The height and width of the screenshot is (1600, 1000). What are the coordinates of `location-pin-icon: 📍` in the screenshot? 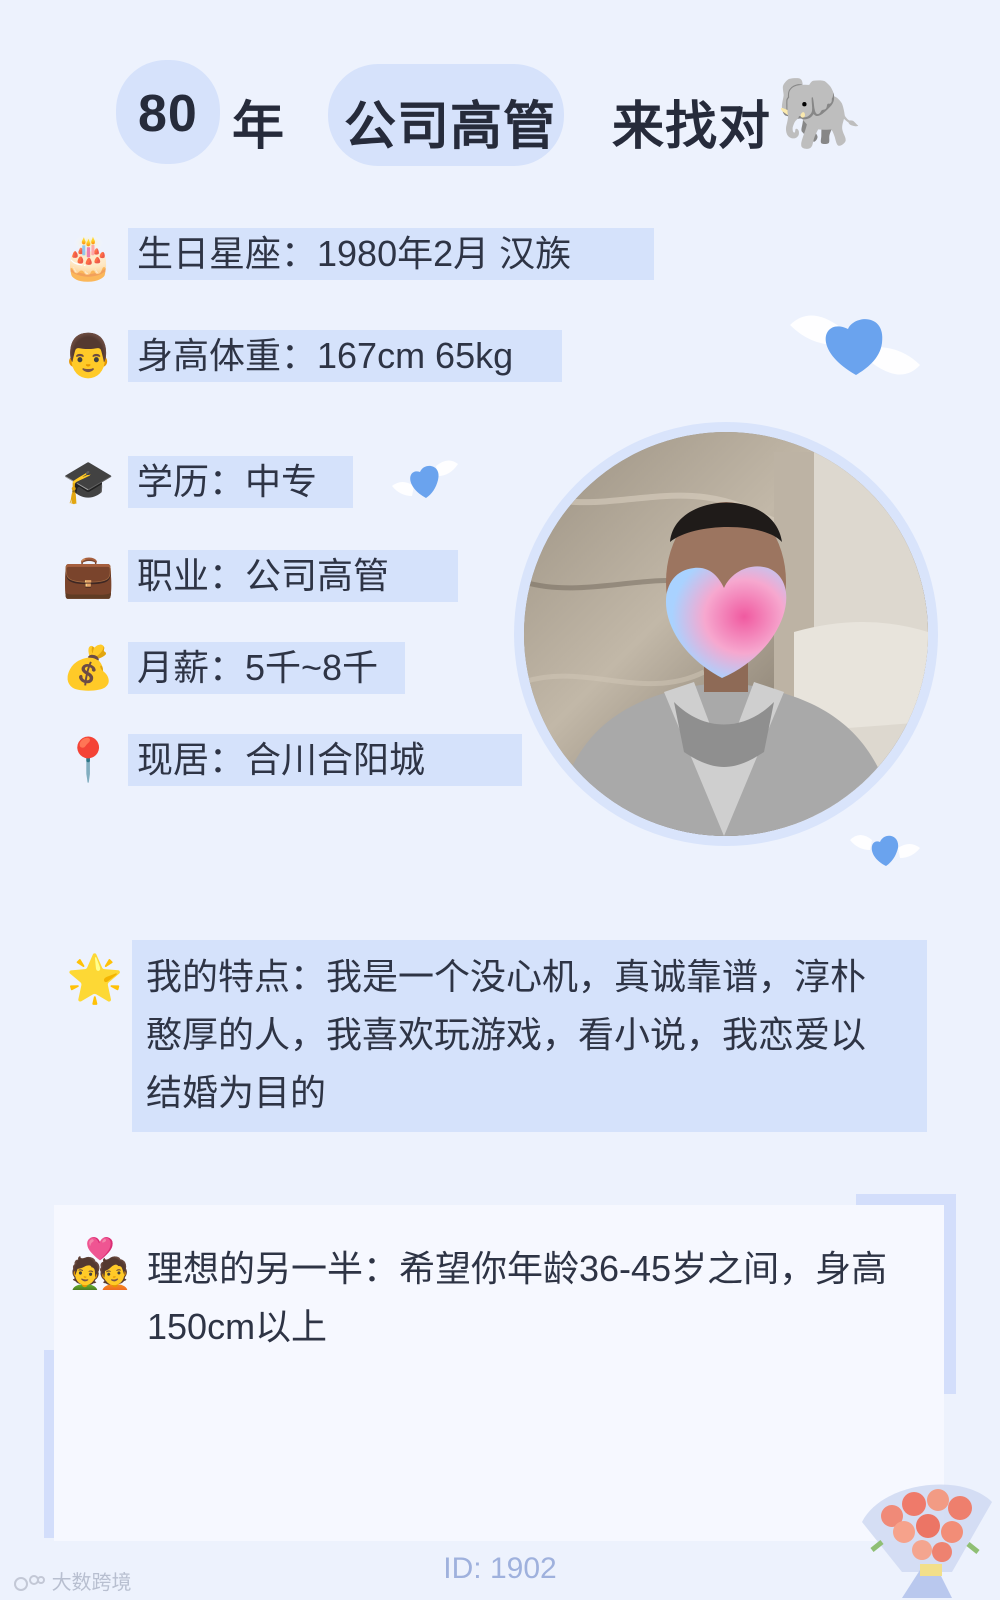 It's located at (88, 759).